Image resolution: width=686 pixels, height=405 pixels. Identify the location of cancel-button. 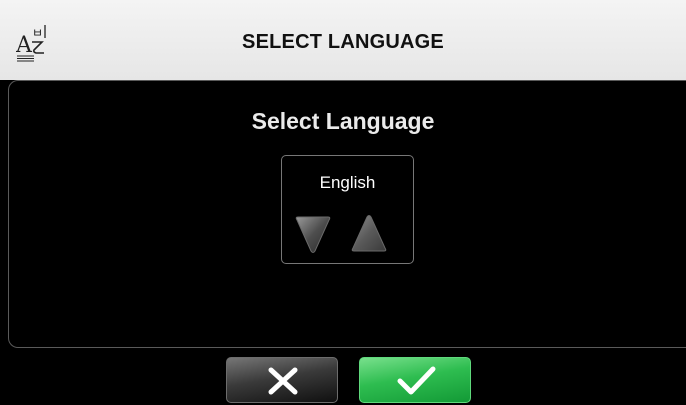
(282, 380).